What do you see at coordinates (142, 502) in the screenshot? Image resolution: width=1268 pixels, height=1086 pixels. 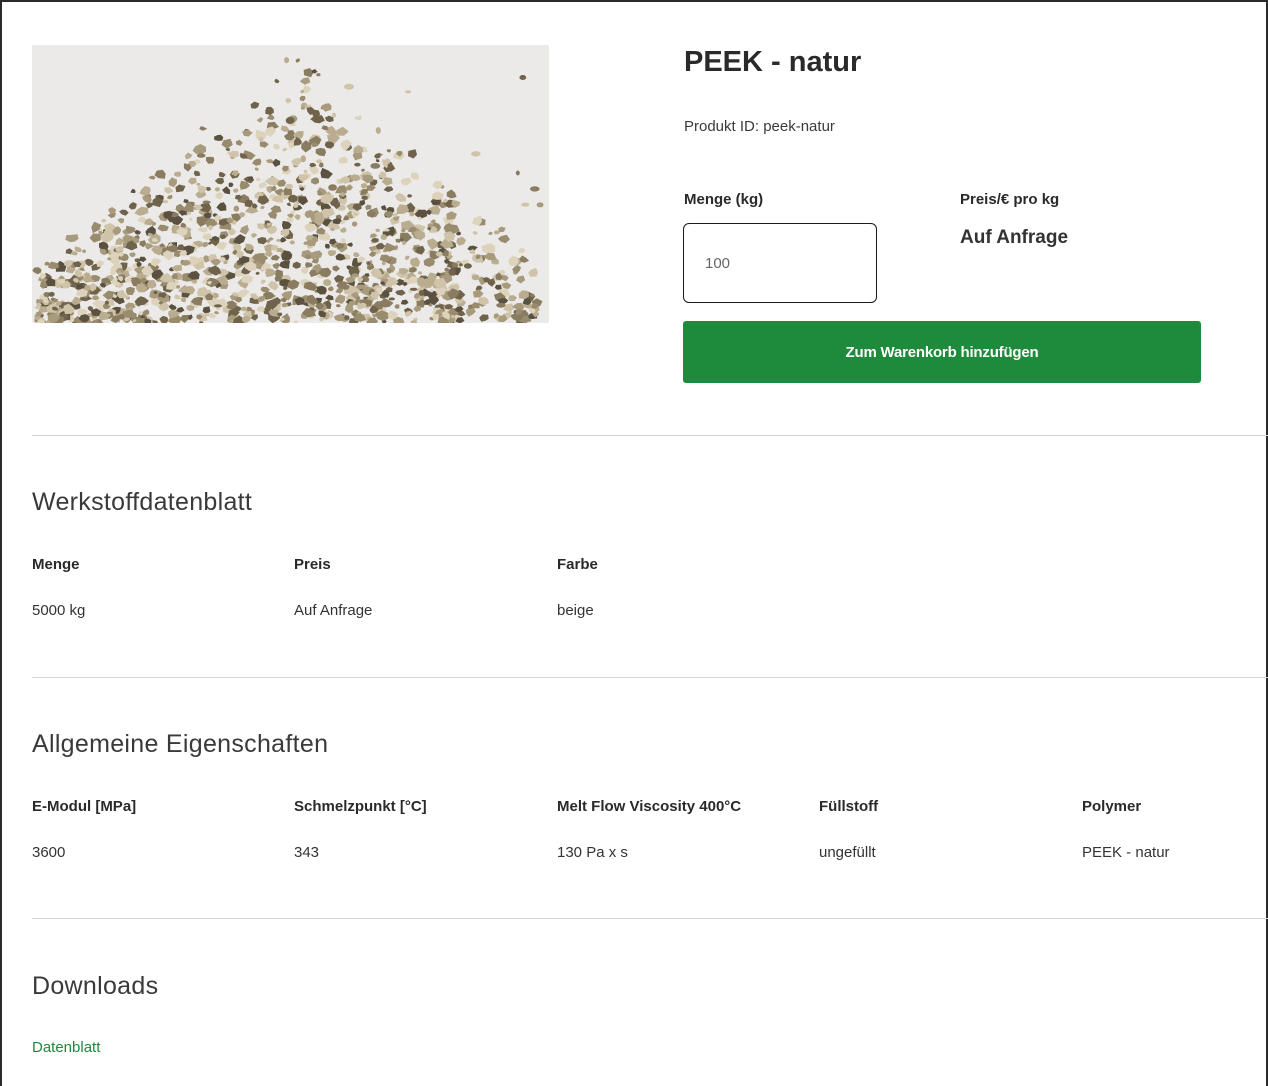 I see `datasheet-heading: Werkstoffdatenblatt` at bounding box center [142, 502].